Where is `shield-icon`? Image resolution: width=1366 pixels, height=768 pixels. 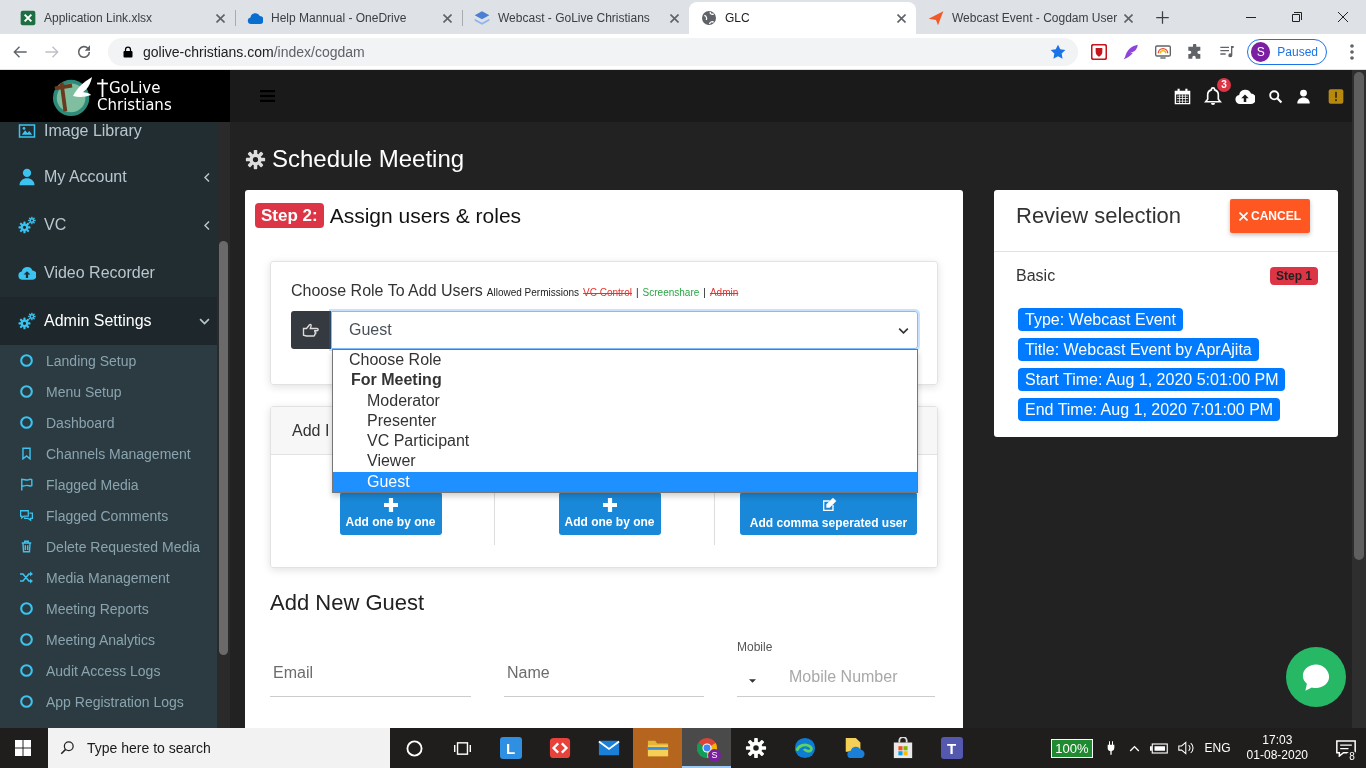 shield-icon is located at coordinates (1099, 51).